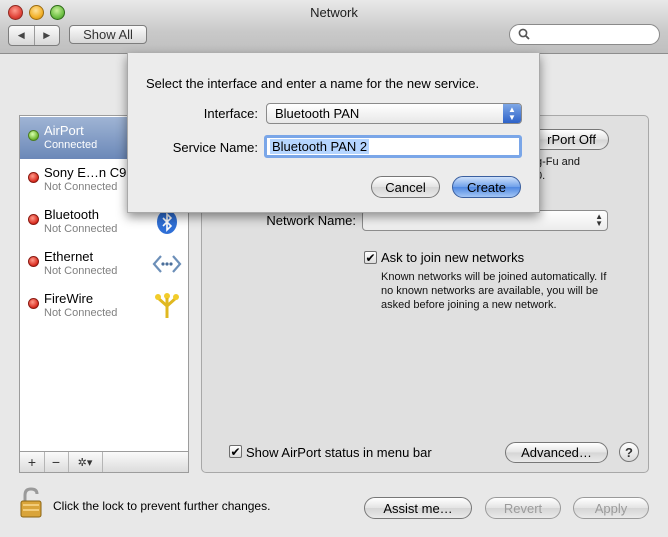 This screenshot has height=537, width=668. Describe the element at coordinates (32, 503) in the screenshot. I see `lock-icon` at that location.